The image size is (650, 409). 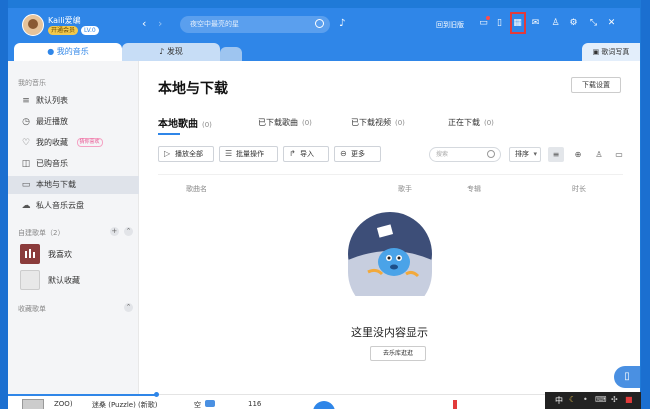 I want to click on add-playlist-button: +, so click(x=114, y=231).